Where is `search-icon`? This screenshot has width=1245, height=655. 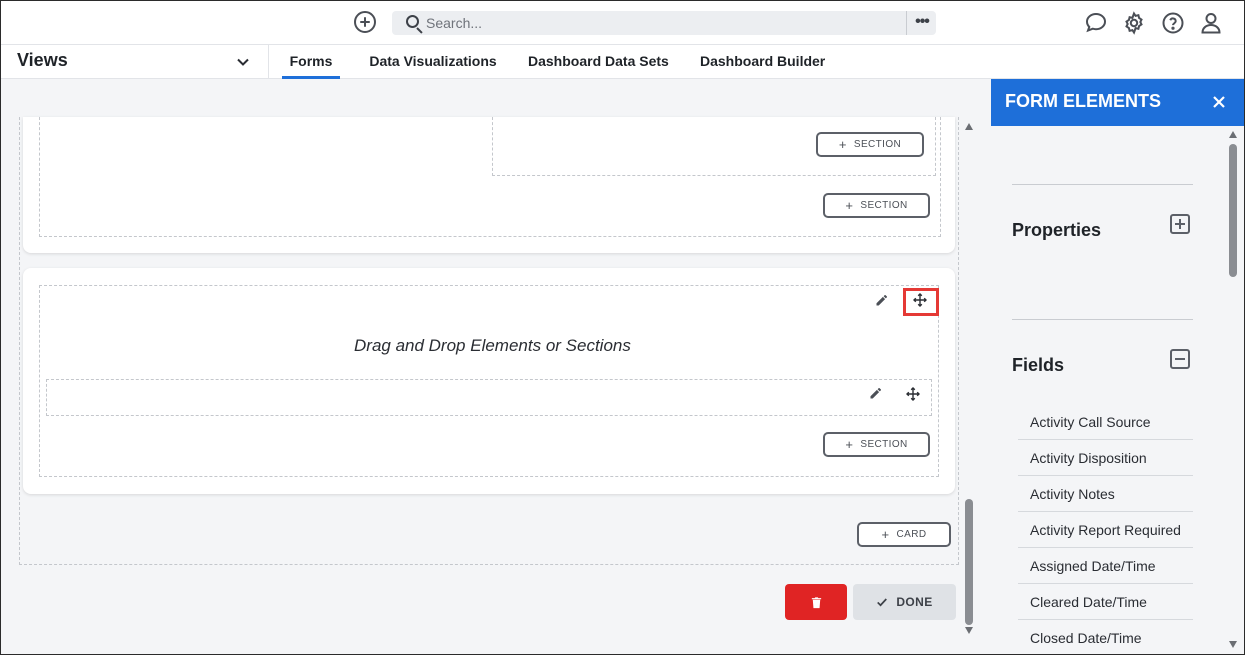 search-icon is located at coordinates (412, 21).